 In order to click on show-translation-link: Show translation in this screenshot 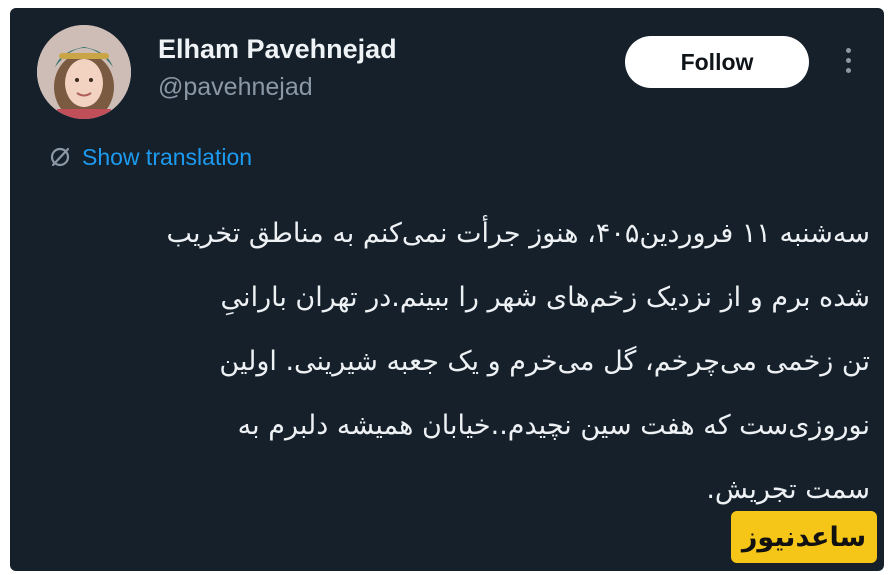, I will do `click(150, 157)`.